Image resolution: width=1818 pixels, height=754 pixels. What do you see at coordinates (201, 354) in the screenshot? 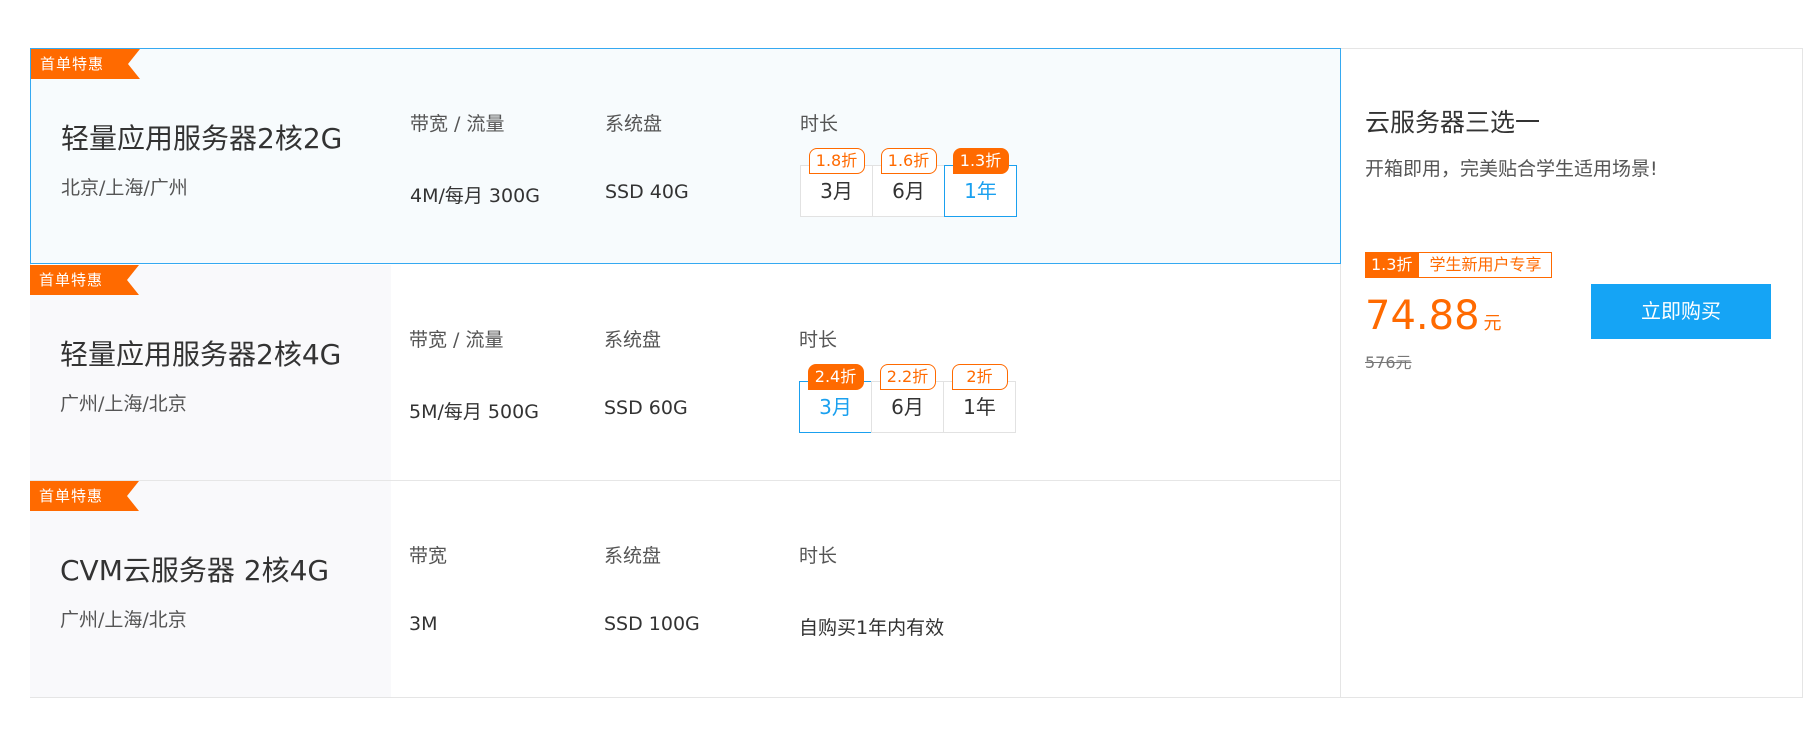
I see `product-name: 轻量应用服务器2核4G` at bounding box center [201, 354].